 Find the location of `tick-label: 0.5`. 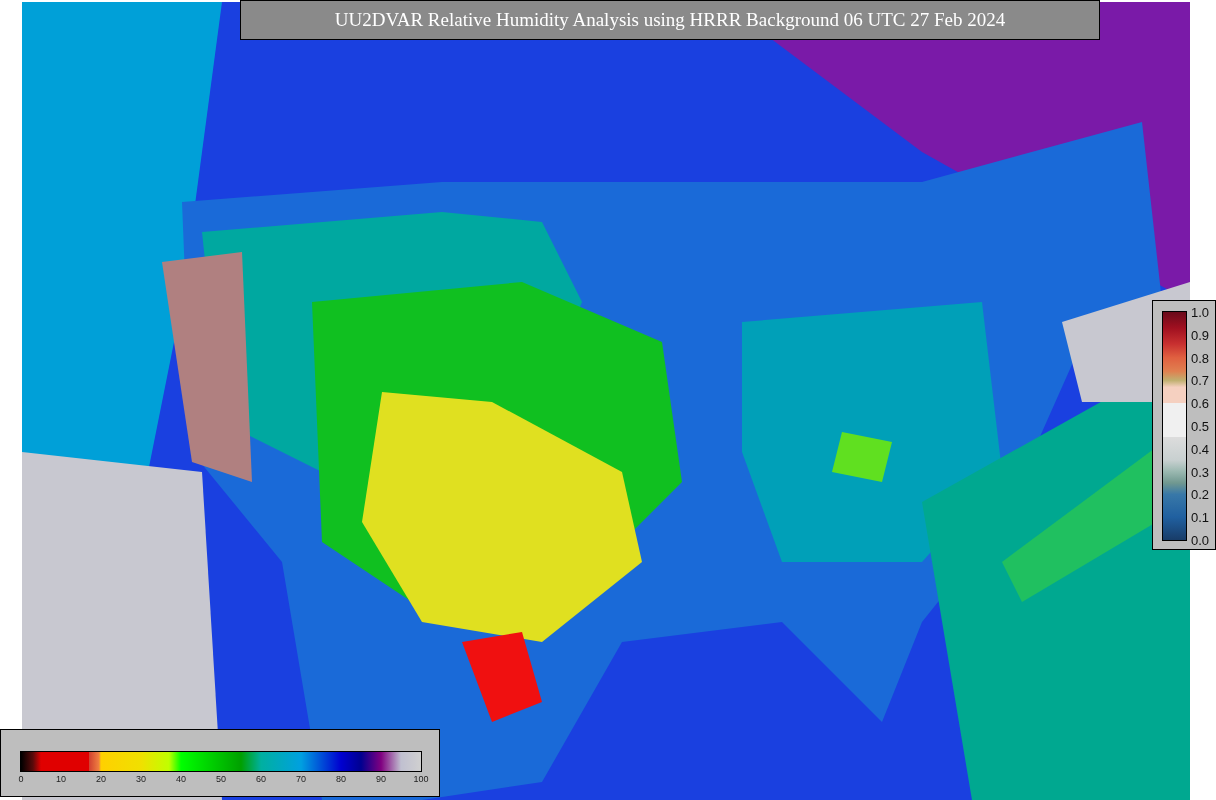

tick-label: 0.5 is located at coordinates (1200, 426).